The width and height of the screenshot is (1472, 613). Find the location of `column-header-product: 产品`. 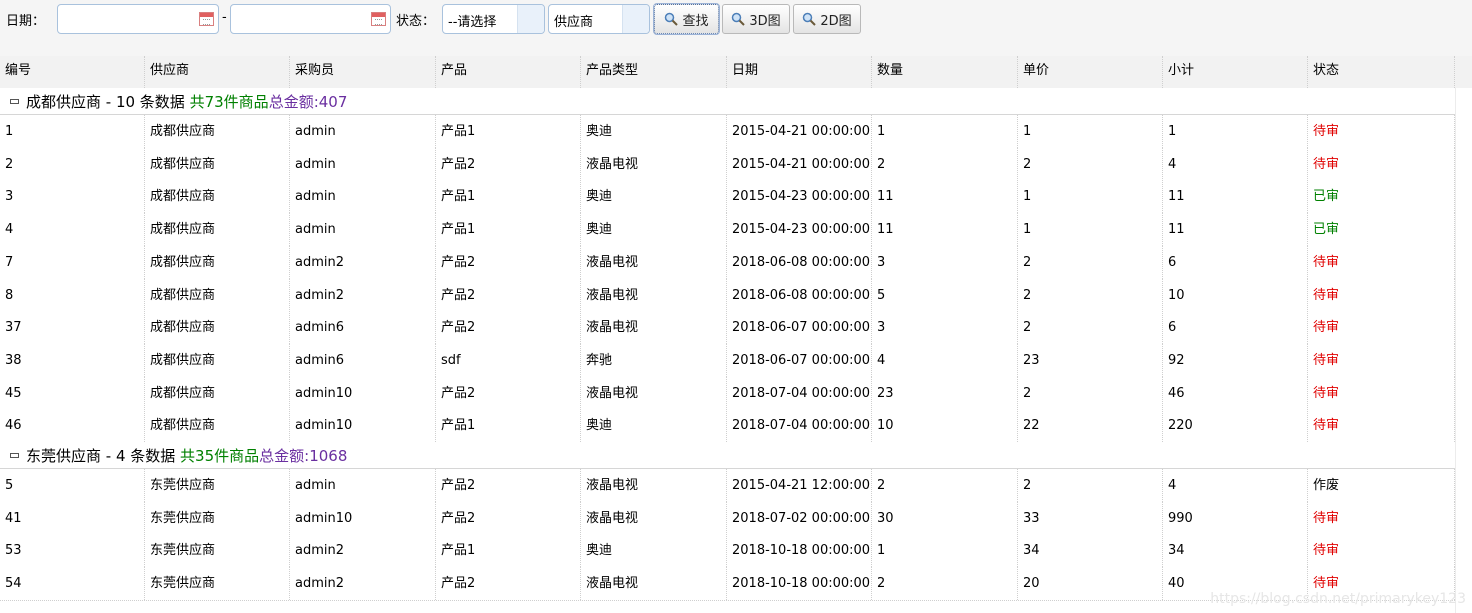

column-header-product: 产品 is located at coordinates (508, 72).